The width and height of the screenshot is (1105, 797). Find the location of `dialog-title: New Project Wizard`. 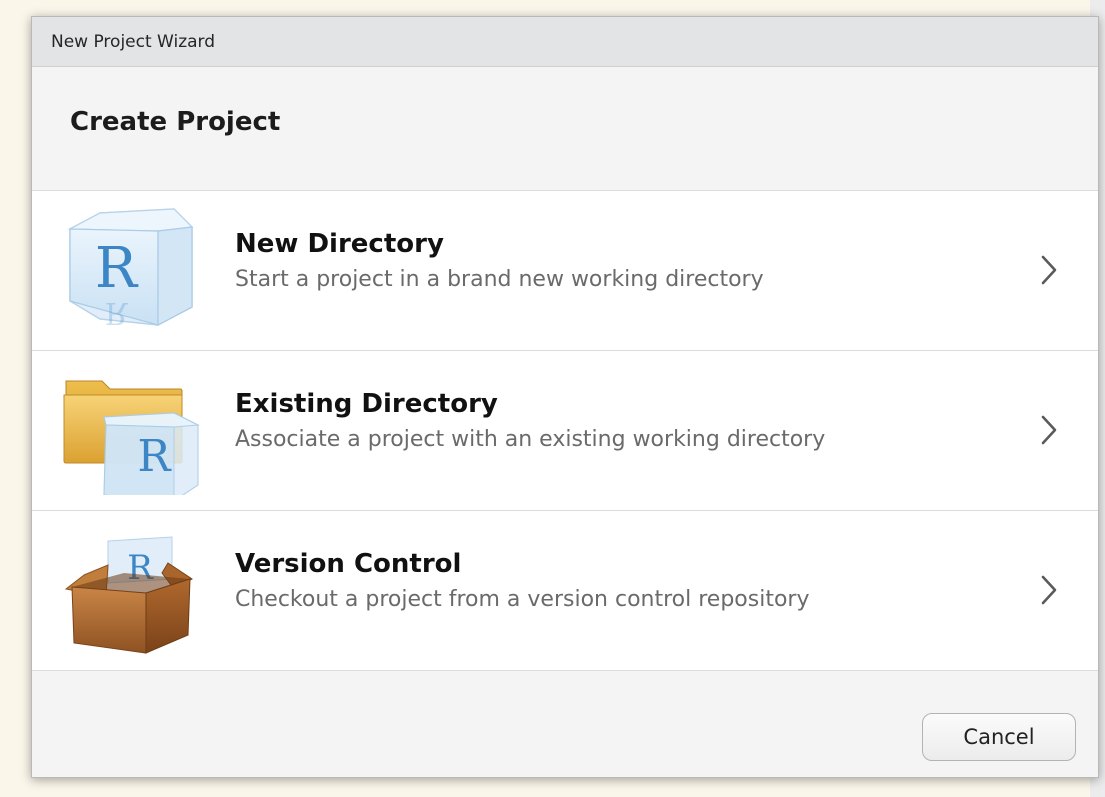

dialog-title: New Project Wizard is located at coordinates (133, 42).